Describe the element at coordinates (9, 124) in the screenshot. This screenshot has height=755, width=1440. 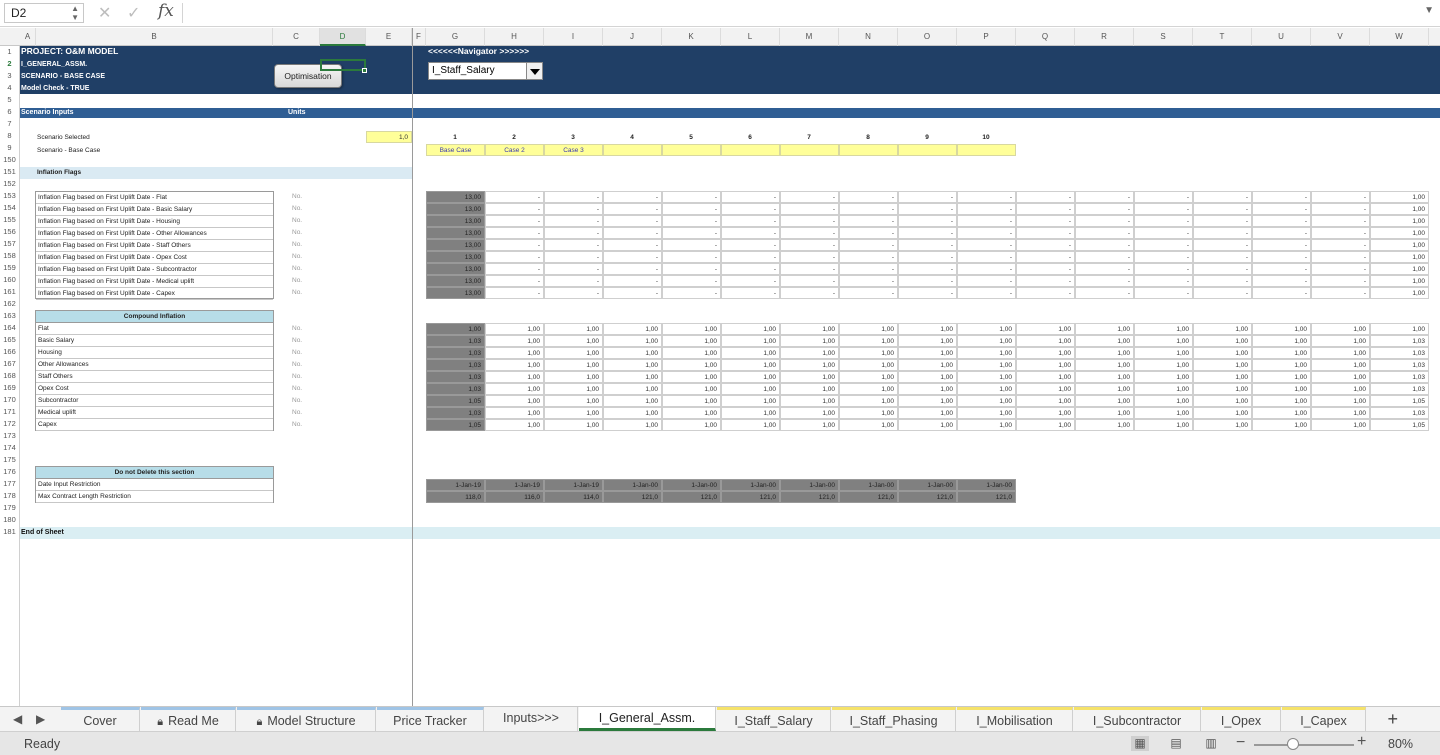
I see `row-header-7: 7` at that location.